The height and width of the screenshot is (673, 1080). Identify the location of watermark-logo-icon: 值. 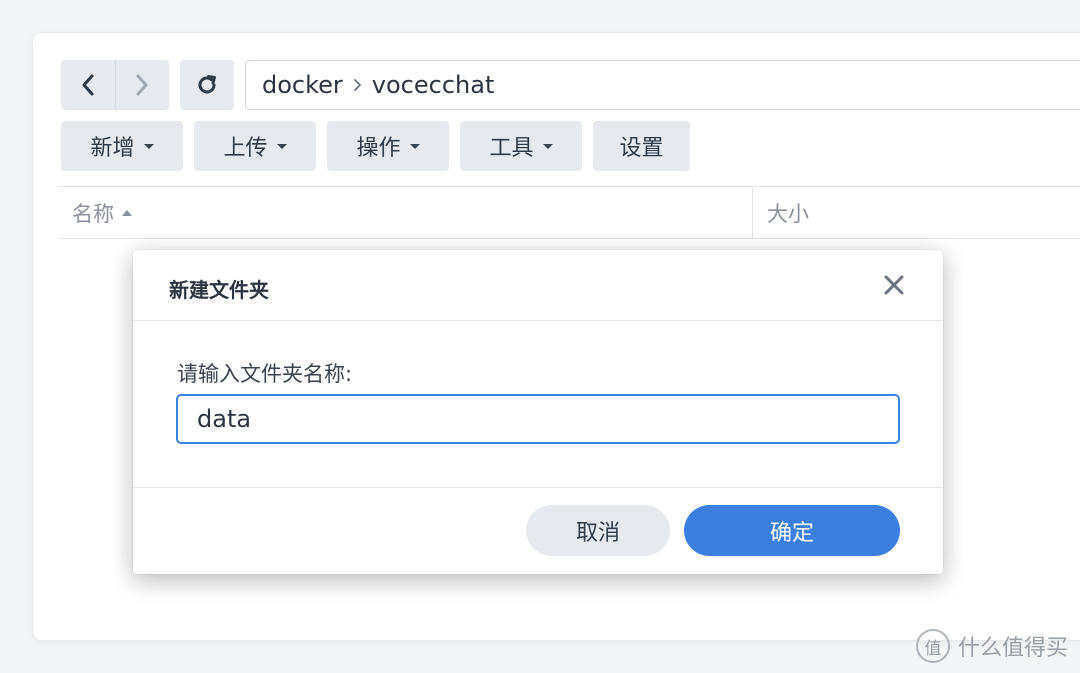
(932, 646).